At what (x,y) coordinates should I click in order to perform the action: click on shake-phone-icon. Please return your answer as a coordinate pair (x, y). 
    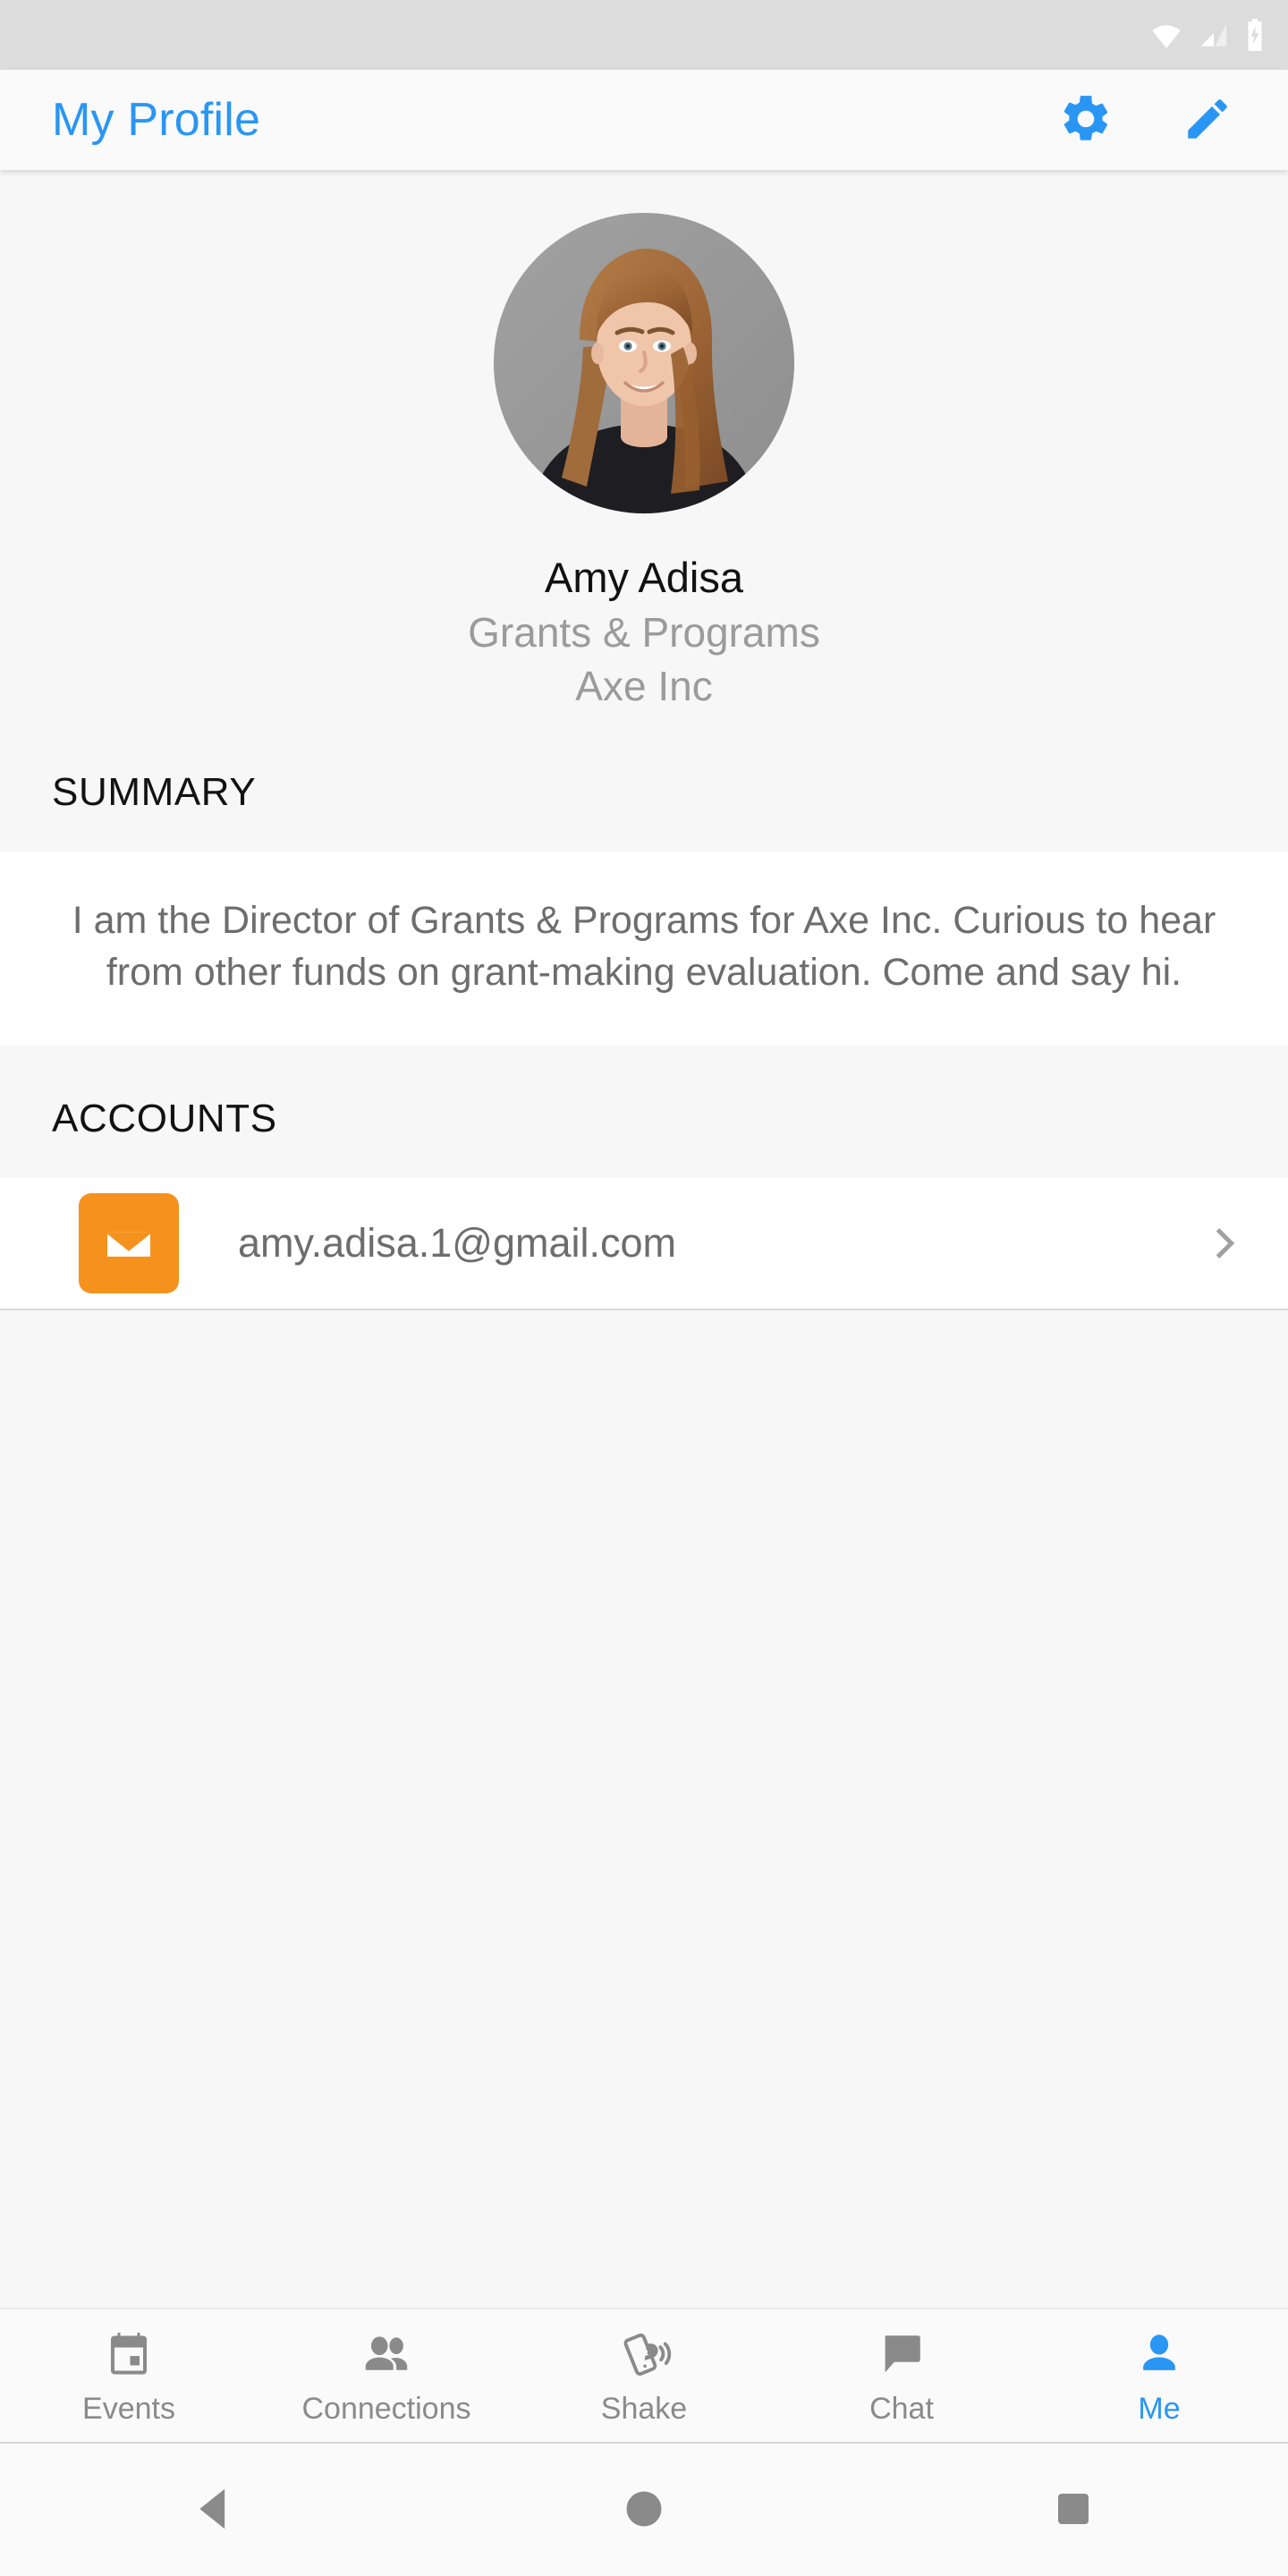
    Looking at the image, I should click on (644, 2355).